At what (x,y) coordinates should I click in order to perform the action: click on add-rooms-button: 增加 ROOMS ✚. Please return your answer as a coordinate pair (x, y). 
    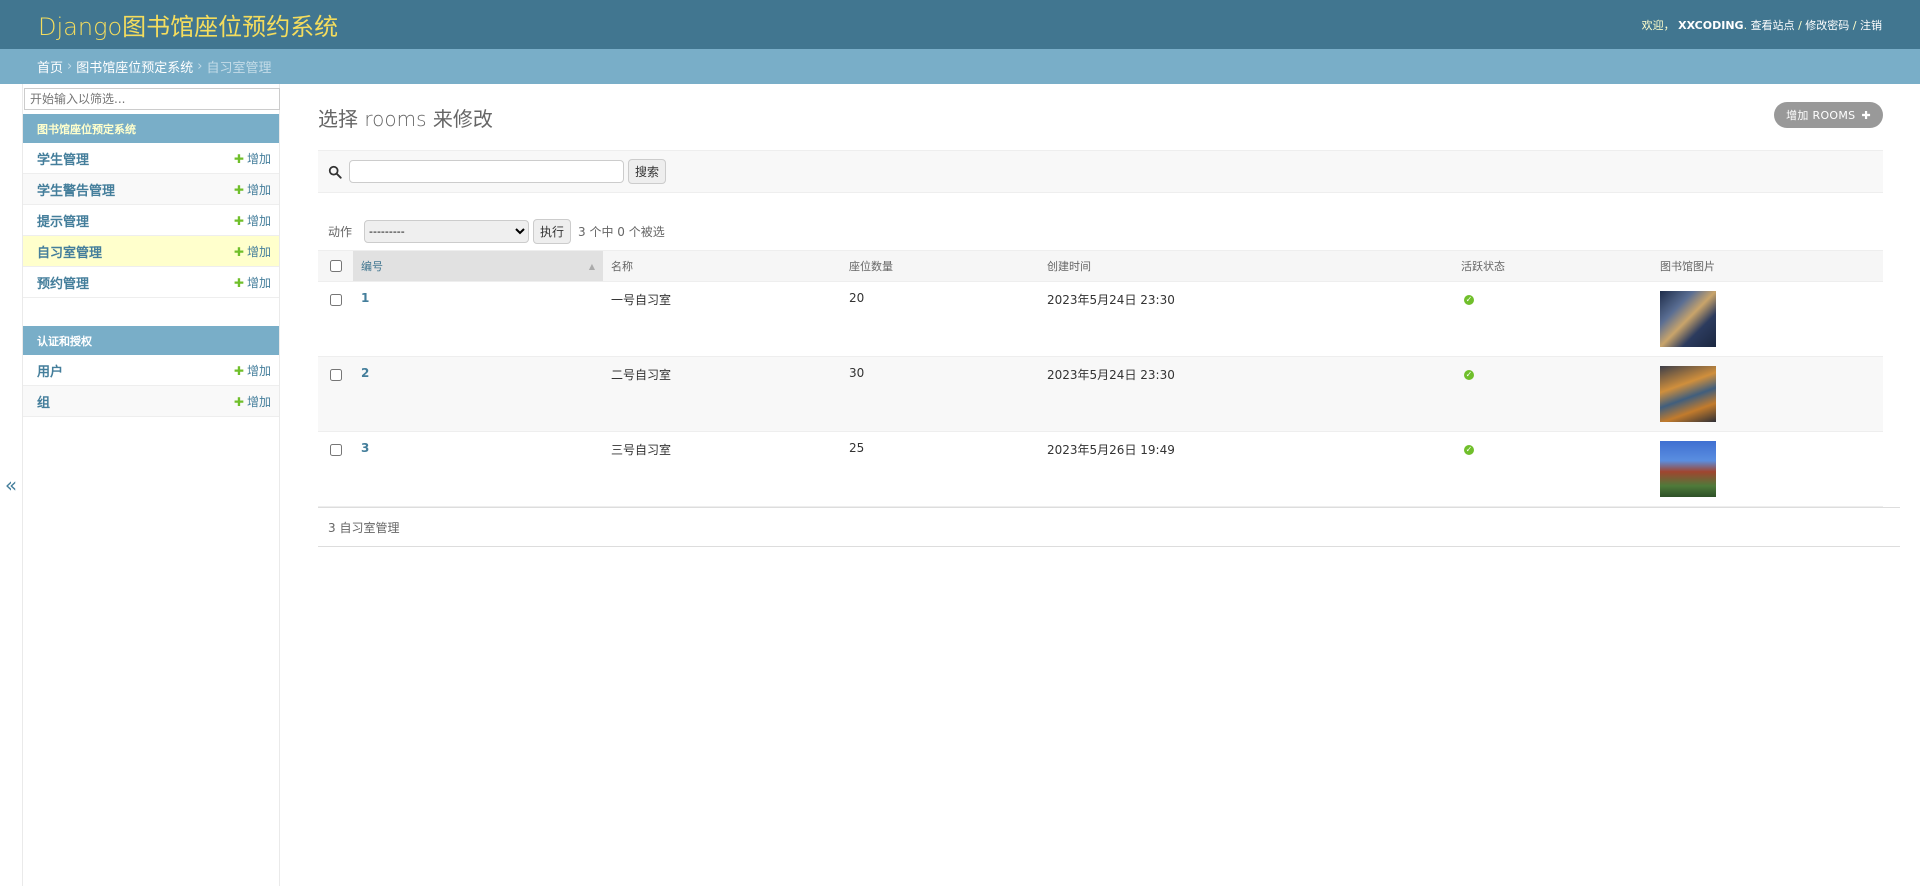
    Looking at the image, I should click on (1828, 115).